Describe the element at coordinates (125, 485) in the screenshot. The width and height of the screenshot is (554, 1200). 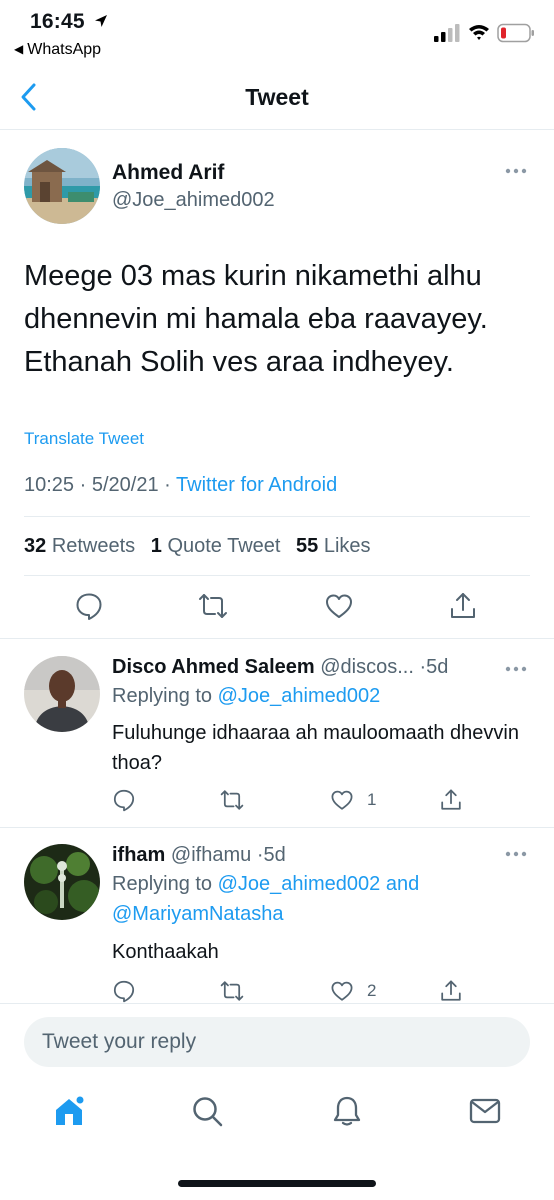
I see `tweet-date: 5/20/21` at that location.